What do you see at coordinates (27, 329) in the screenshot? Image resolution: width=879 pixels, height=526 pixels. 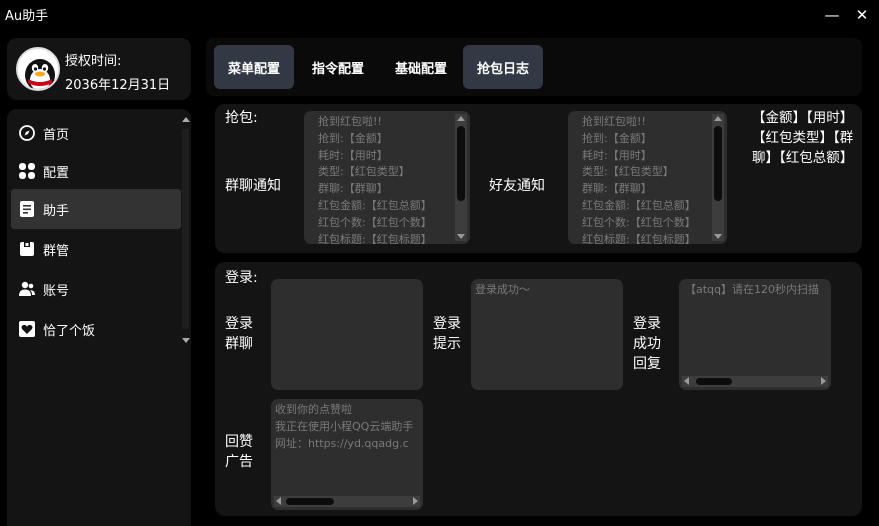 I see `heart-icon` at bounding box center [27, 329].